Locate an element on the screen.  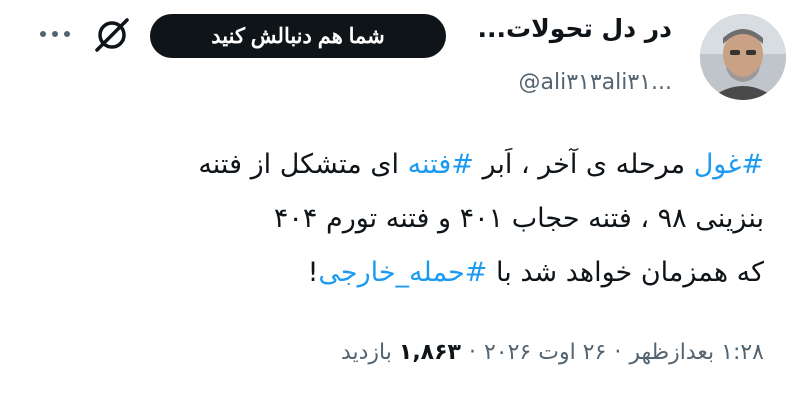
tweet-meta: ۱:۲۸ بعدازظهر · ۲۶ اوت ۲۰۲۶ · ۱,۸۶۳ بازدید is located at coordinates (552, 352).